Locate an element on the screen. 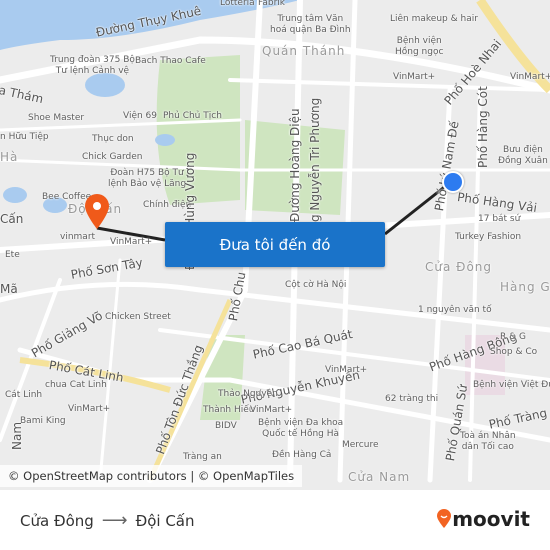  poi-label: Trung tâm Văn hoá quận Ba Đình is located at coordinates (310, 24).